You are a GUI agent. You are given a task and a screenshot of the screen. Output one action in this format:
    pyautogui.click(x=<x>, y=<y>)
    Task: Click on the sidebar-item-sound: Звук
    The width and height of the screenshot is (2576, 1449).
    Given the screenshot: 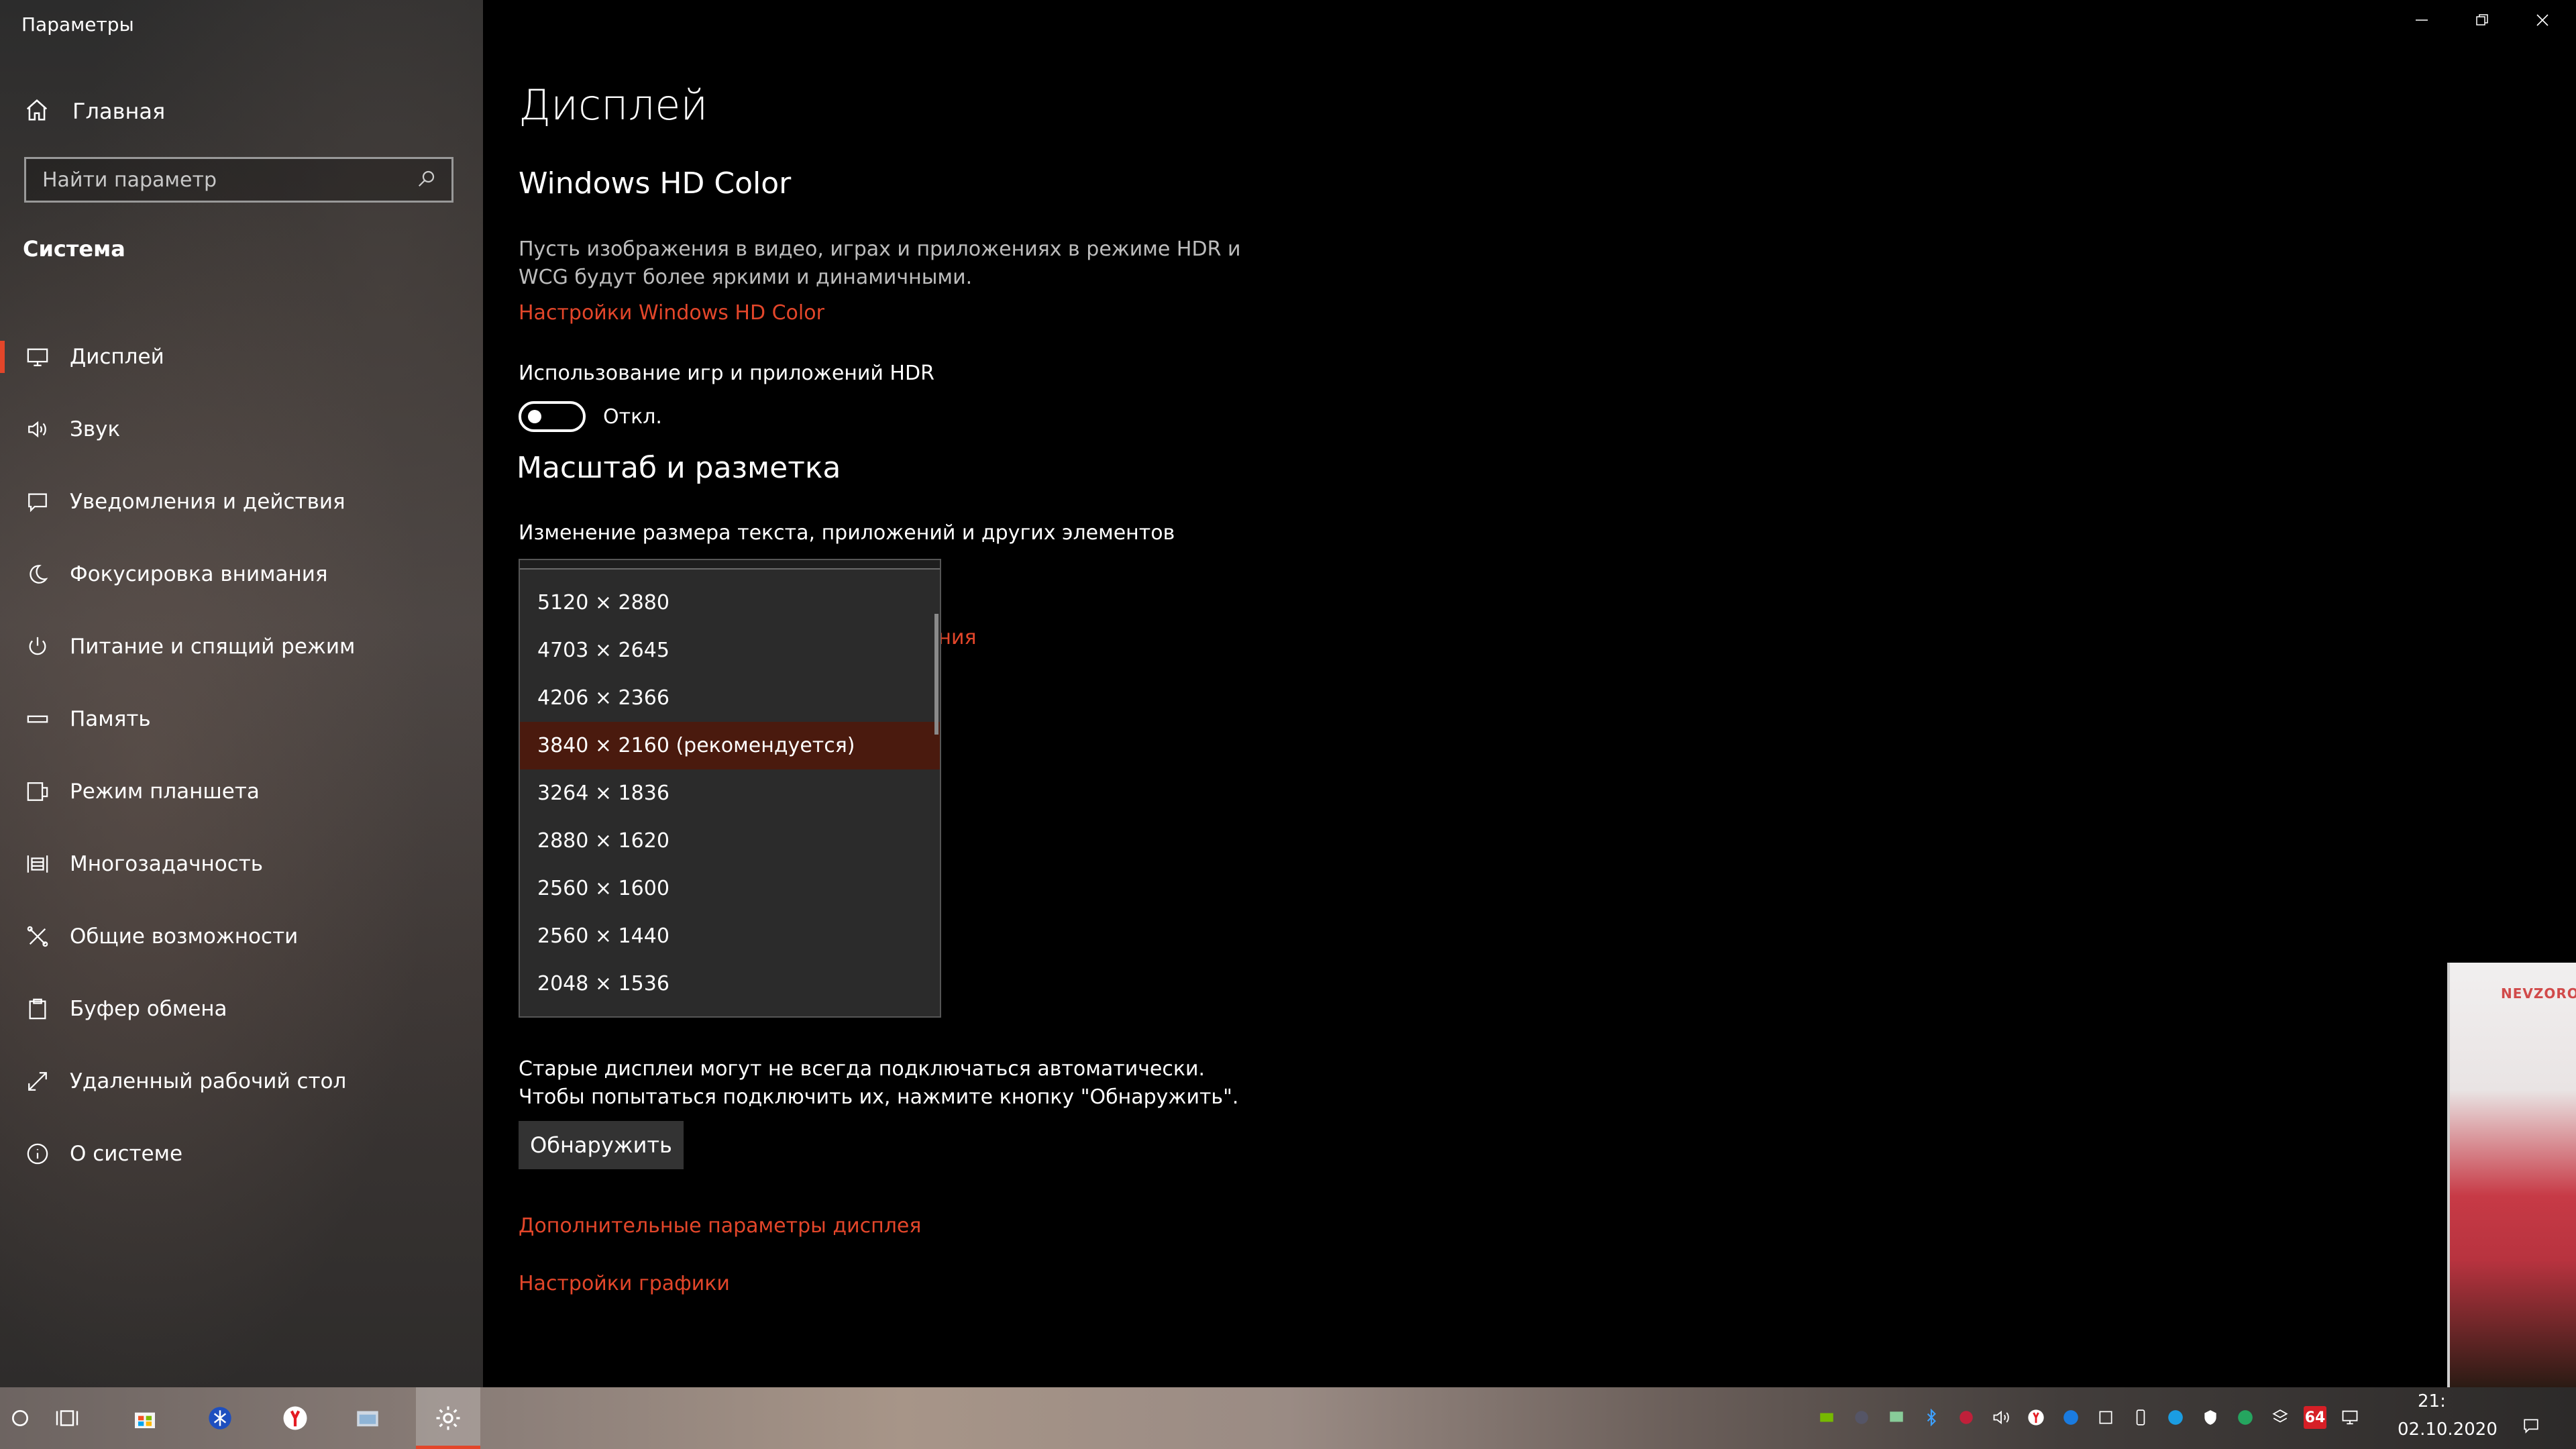 What is the action you would take?
    pyautogui.click(x=241, y=429)
    